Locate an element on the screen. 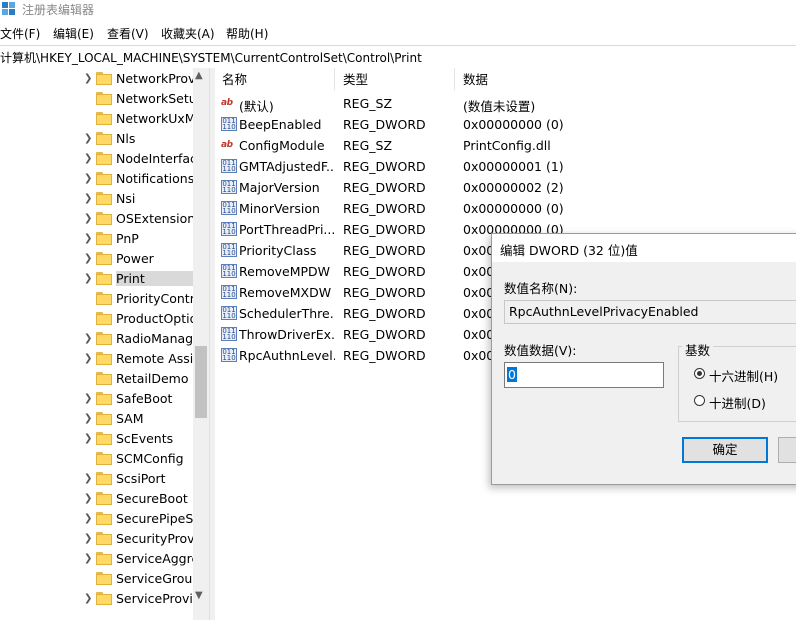 This screenshot has height=620, width=796. tree-item: RetailDemo is located at coordinates (97, 379).